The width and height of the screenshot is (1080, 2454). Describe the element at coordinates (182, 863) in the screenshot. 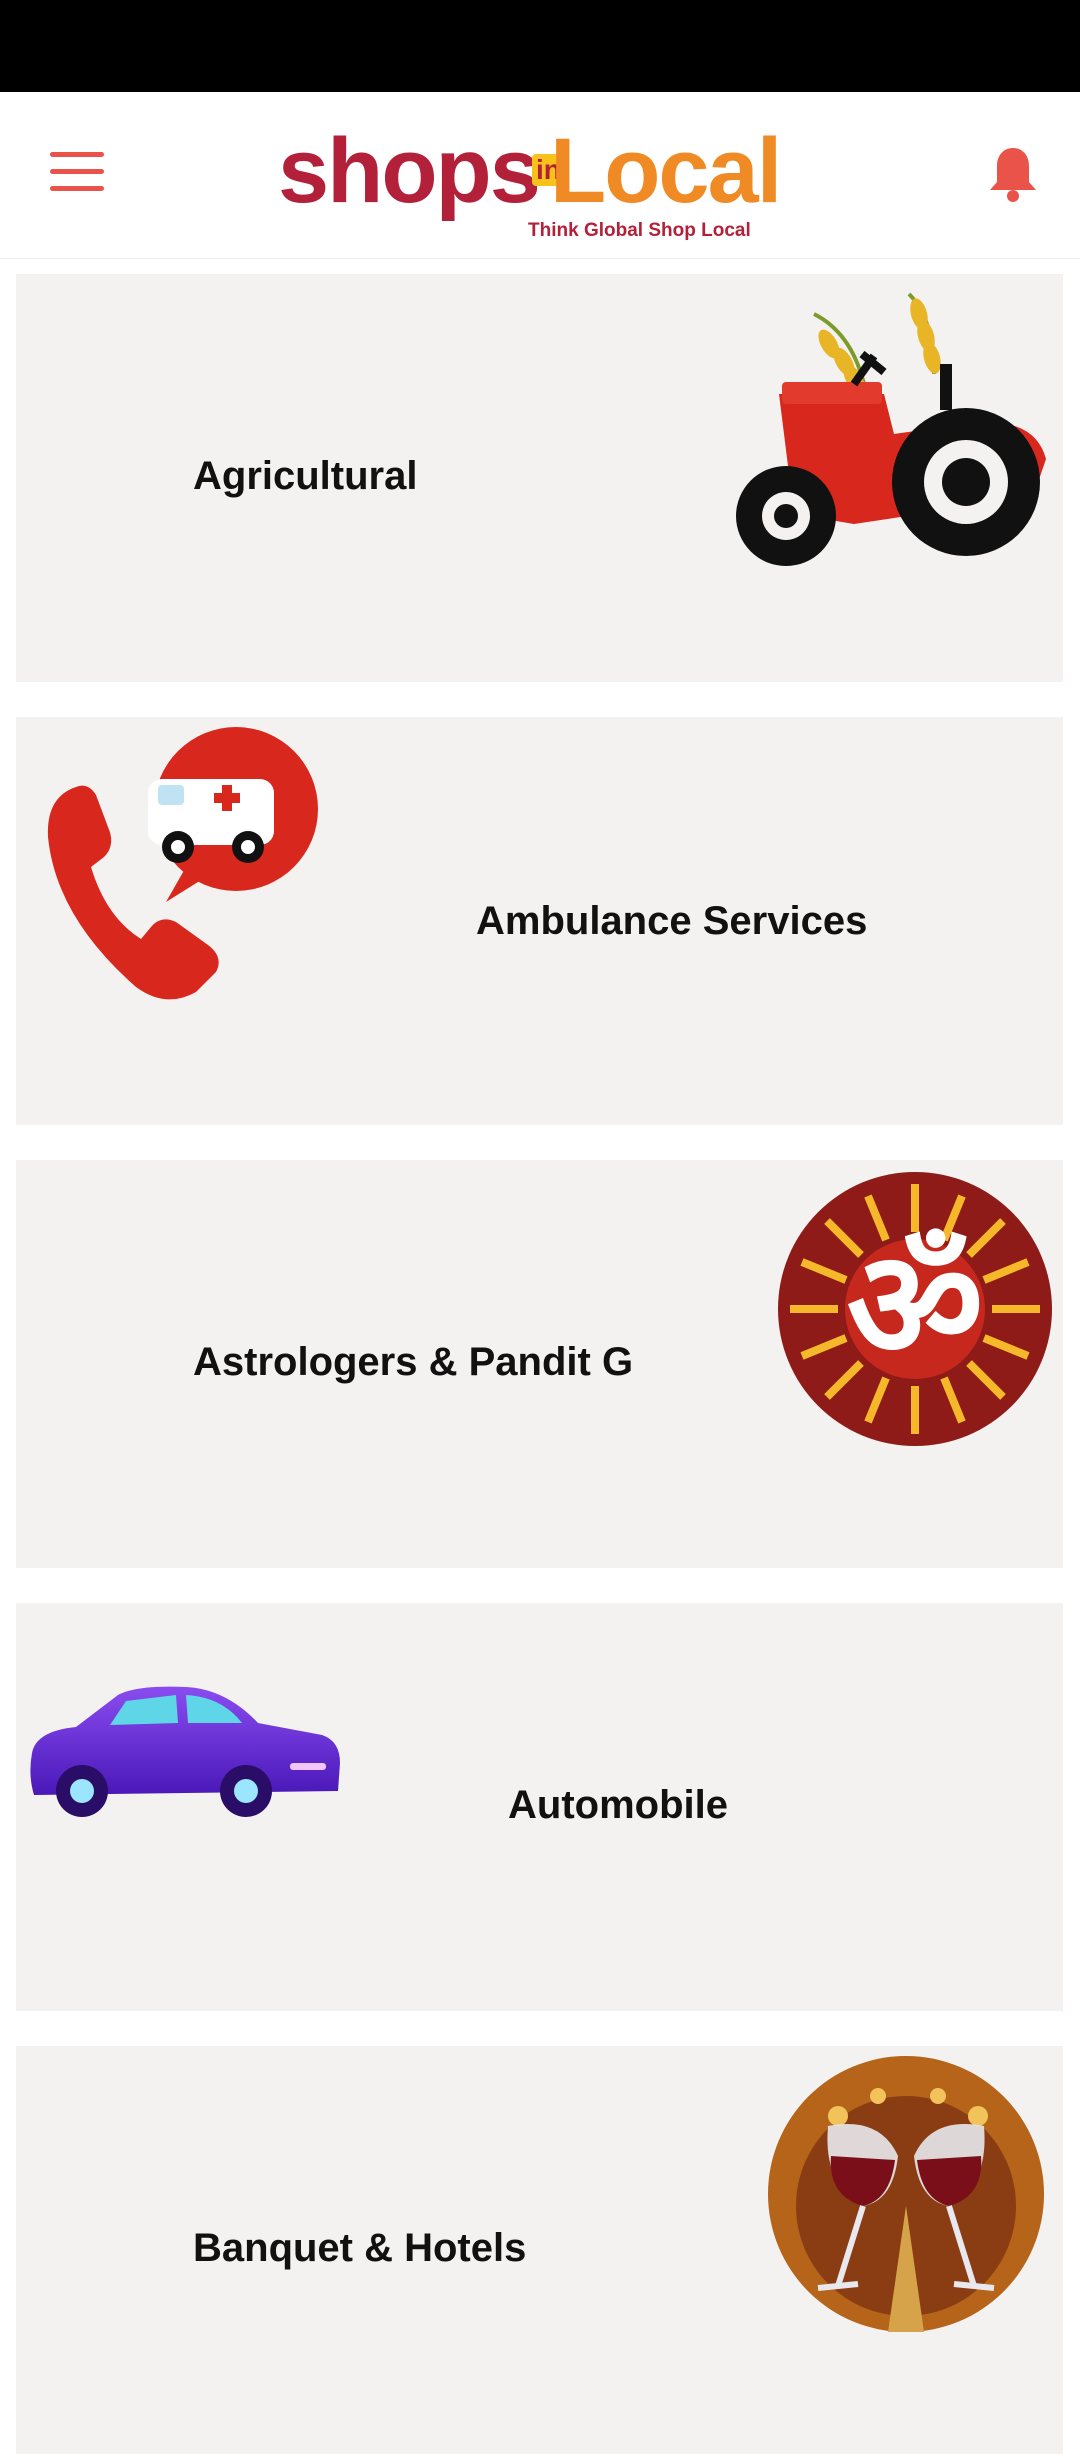

I see `phone-ambulance-illustration` at that location.